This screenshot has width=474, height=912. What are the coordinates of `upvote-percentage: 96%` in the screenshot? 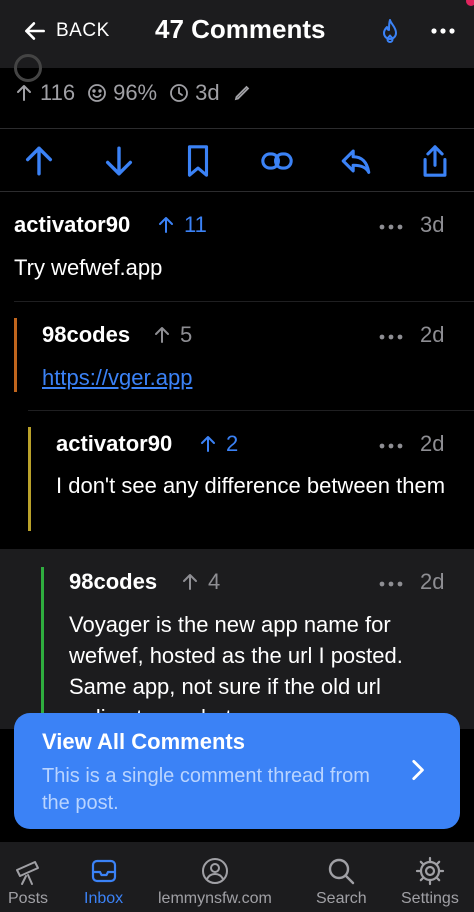 It's located at (135, 92).